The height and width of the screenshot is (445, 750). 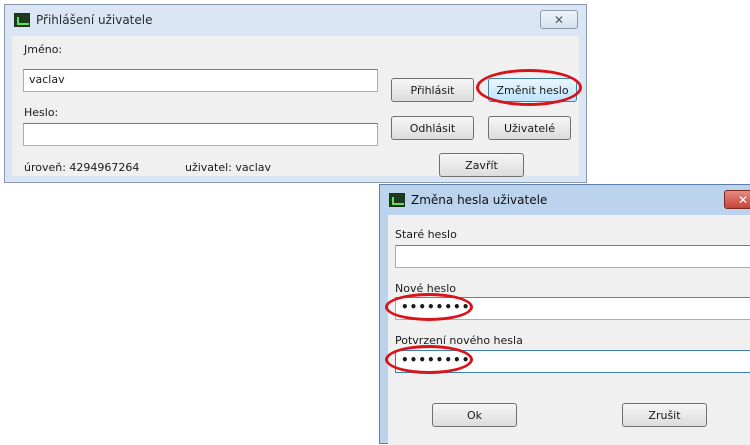 What do you see at coordinates (559, 19) in the screenshot?
I see `login-window-close-icon: ✕` at bounding box center [559, 19].